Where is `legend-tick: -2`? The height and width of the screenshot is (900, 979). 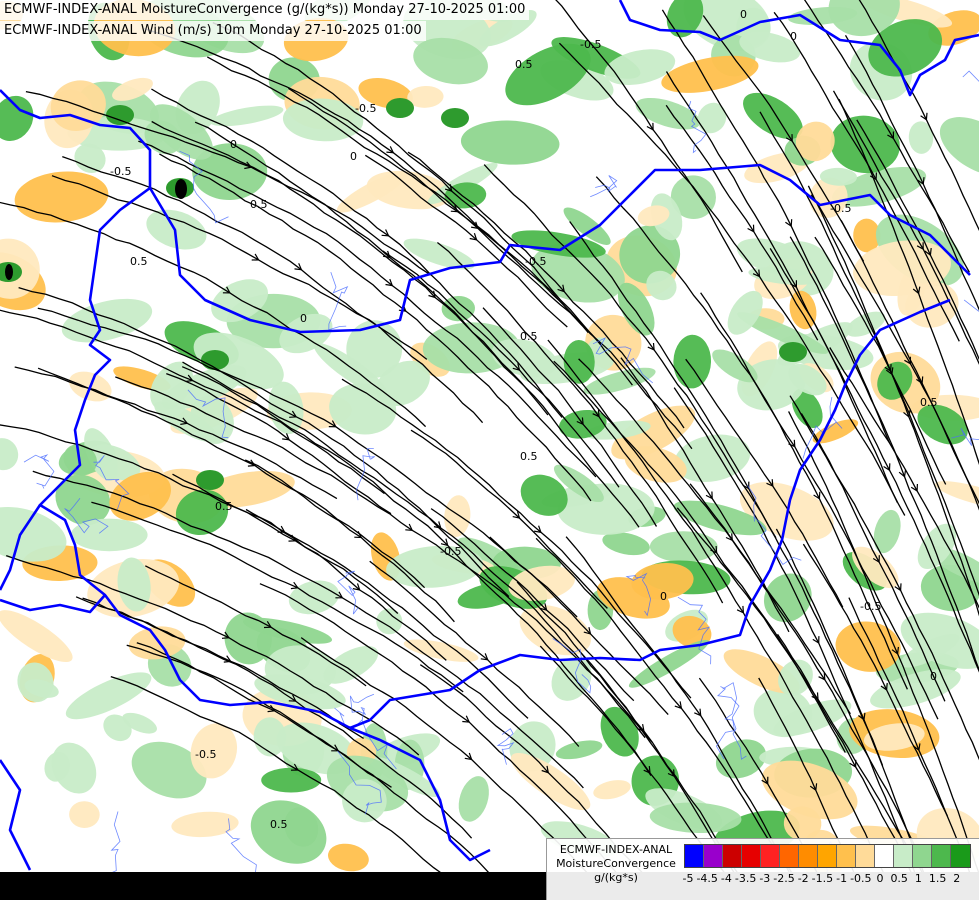
legend-tick: -2 is located at coordinates (803, 878).